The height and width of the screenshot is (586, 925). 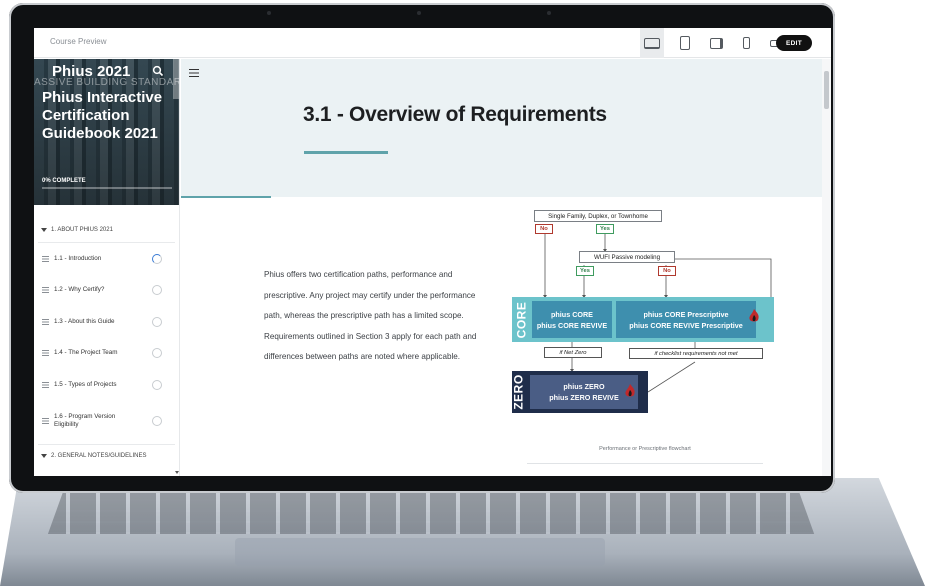 What do you see at coordinates (79, 290) in the screenshot?
I see `lesson-label: 1.2 - Why Certify?` at bounding box center [79, 290].